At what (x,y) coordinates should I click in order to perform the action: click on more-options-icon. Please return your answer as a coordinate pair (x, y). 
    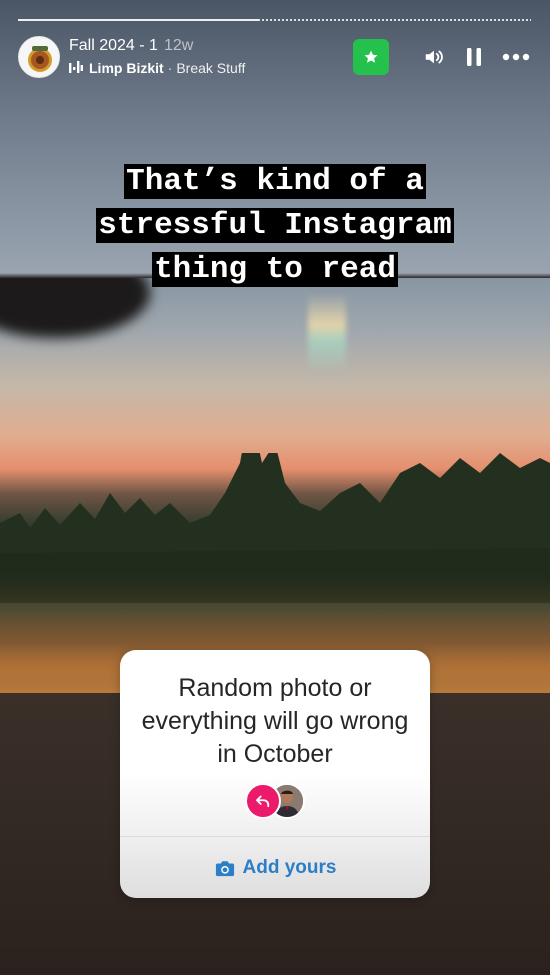
    Looking at the image, I should click on (516, 57).